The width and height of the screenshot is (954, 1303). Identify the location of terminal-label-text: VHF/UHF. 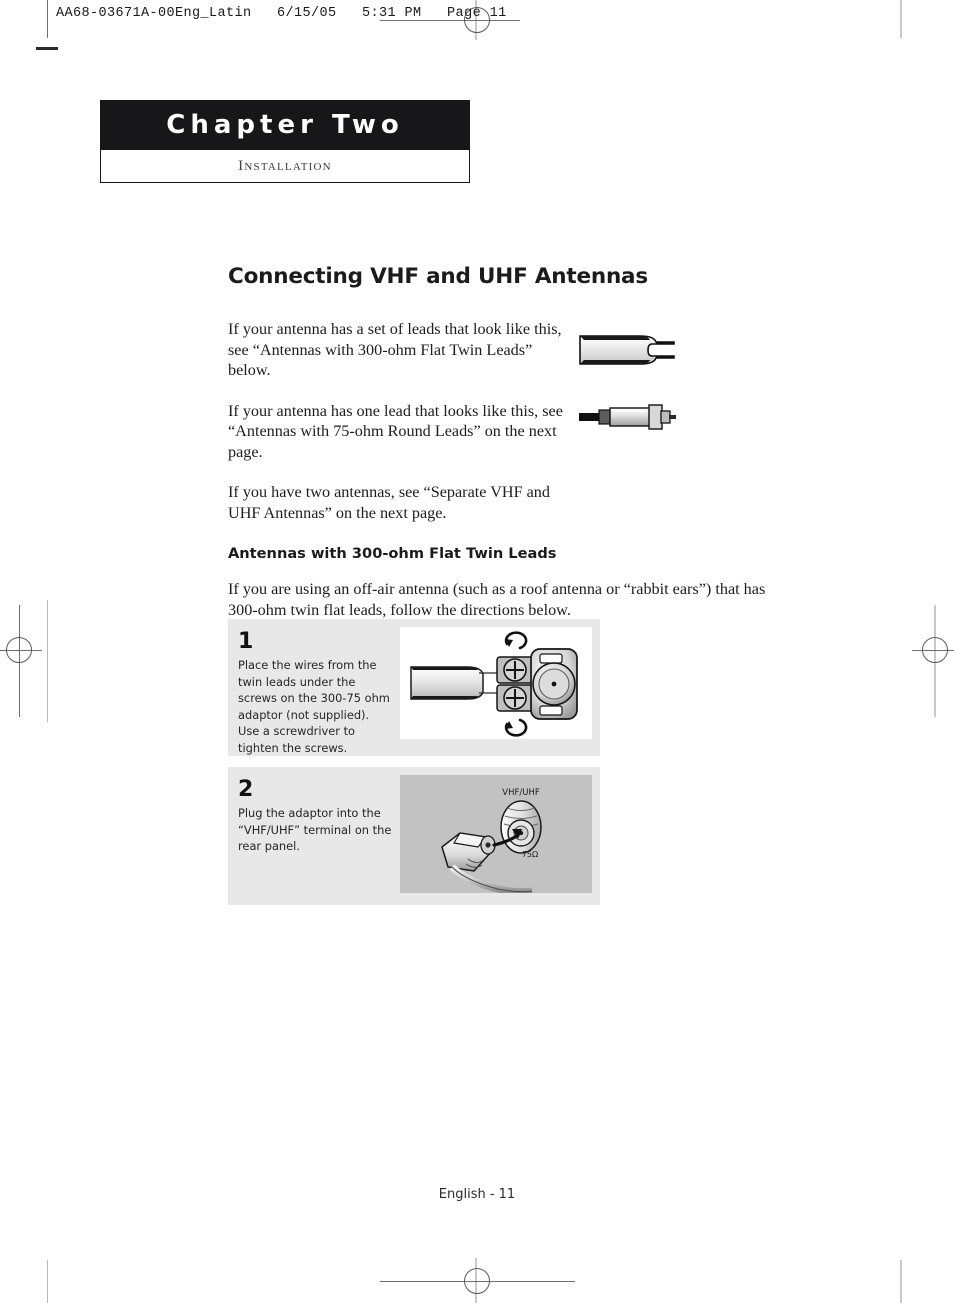
(521, 793).